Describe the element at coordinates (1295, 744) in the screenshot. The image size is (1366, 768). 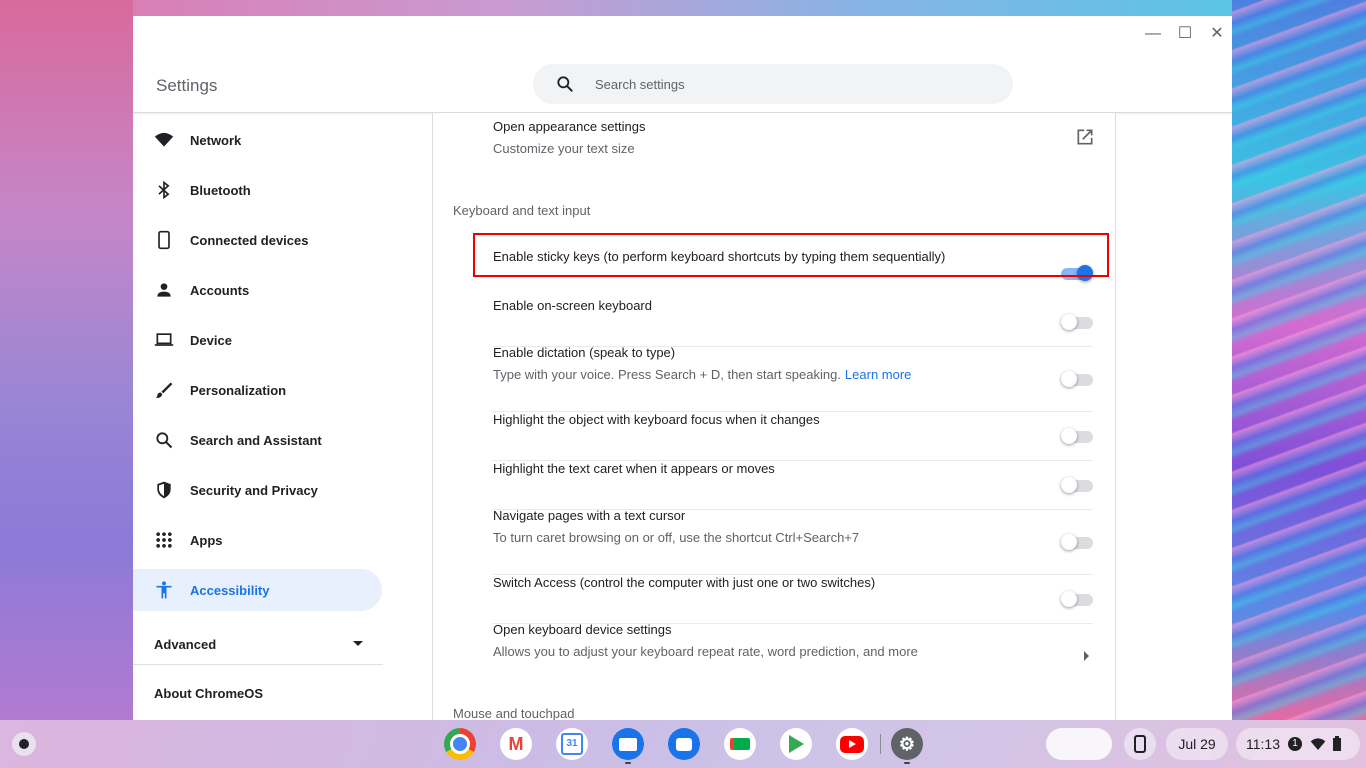
I see `notification-count-badge: 1` at that location.